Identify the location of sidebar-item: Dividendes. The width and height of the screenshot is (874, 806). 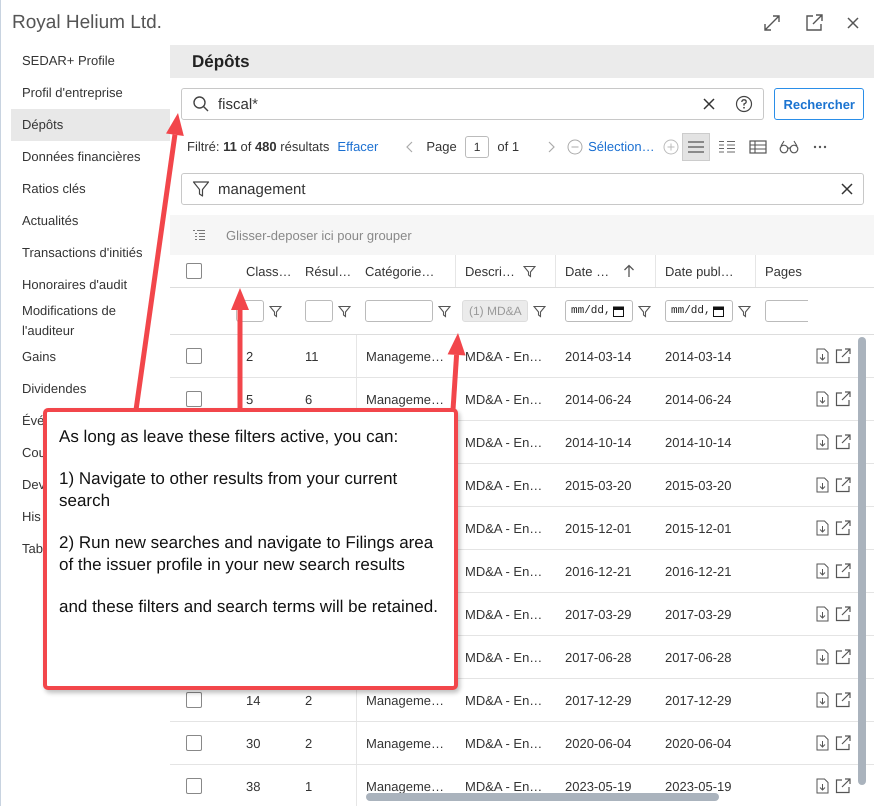
(90, 389).